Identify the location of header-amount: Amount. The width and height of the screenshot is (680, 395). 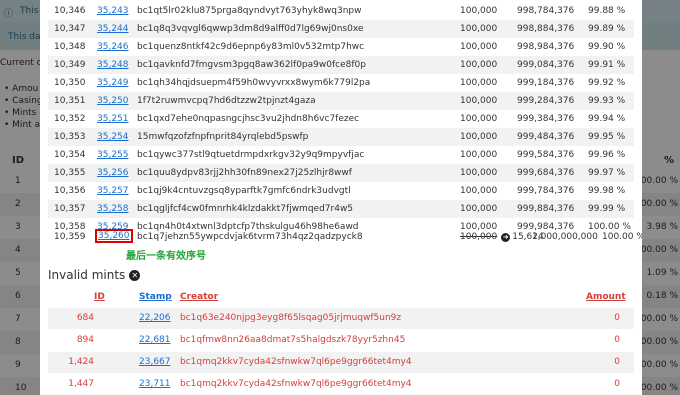
(606, 297).